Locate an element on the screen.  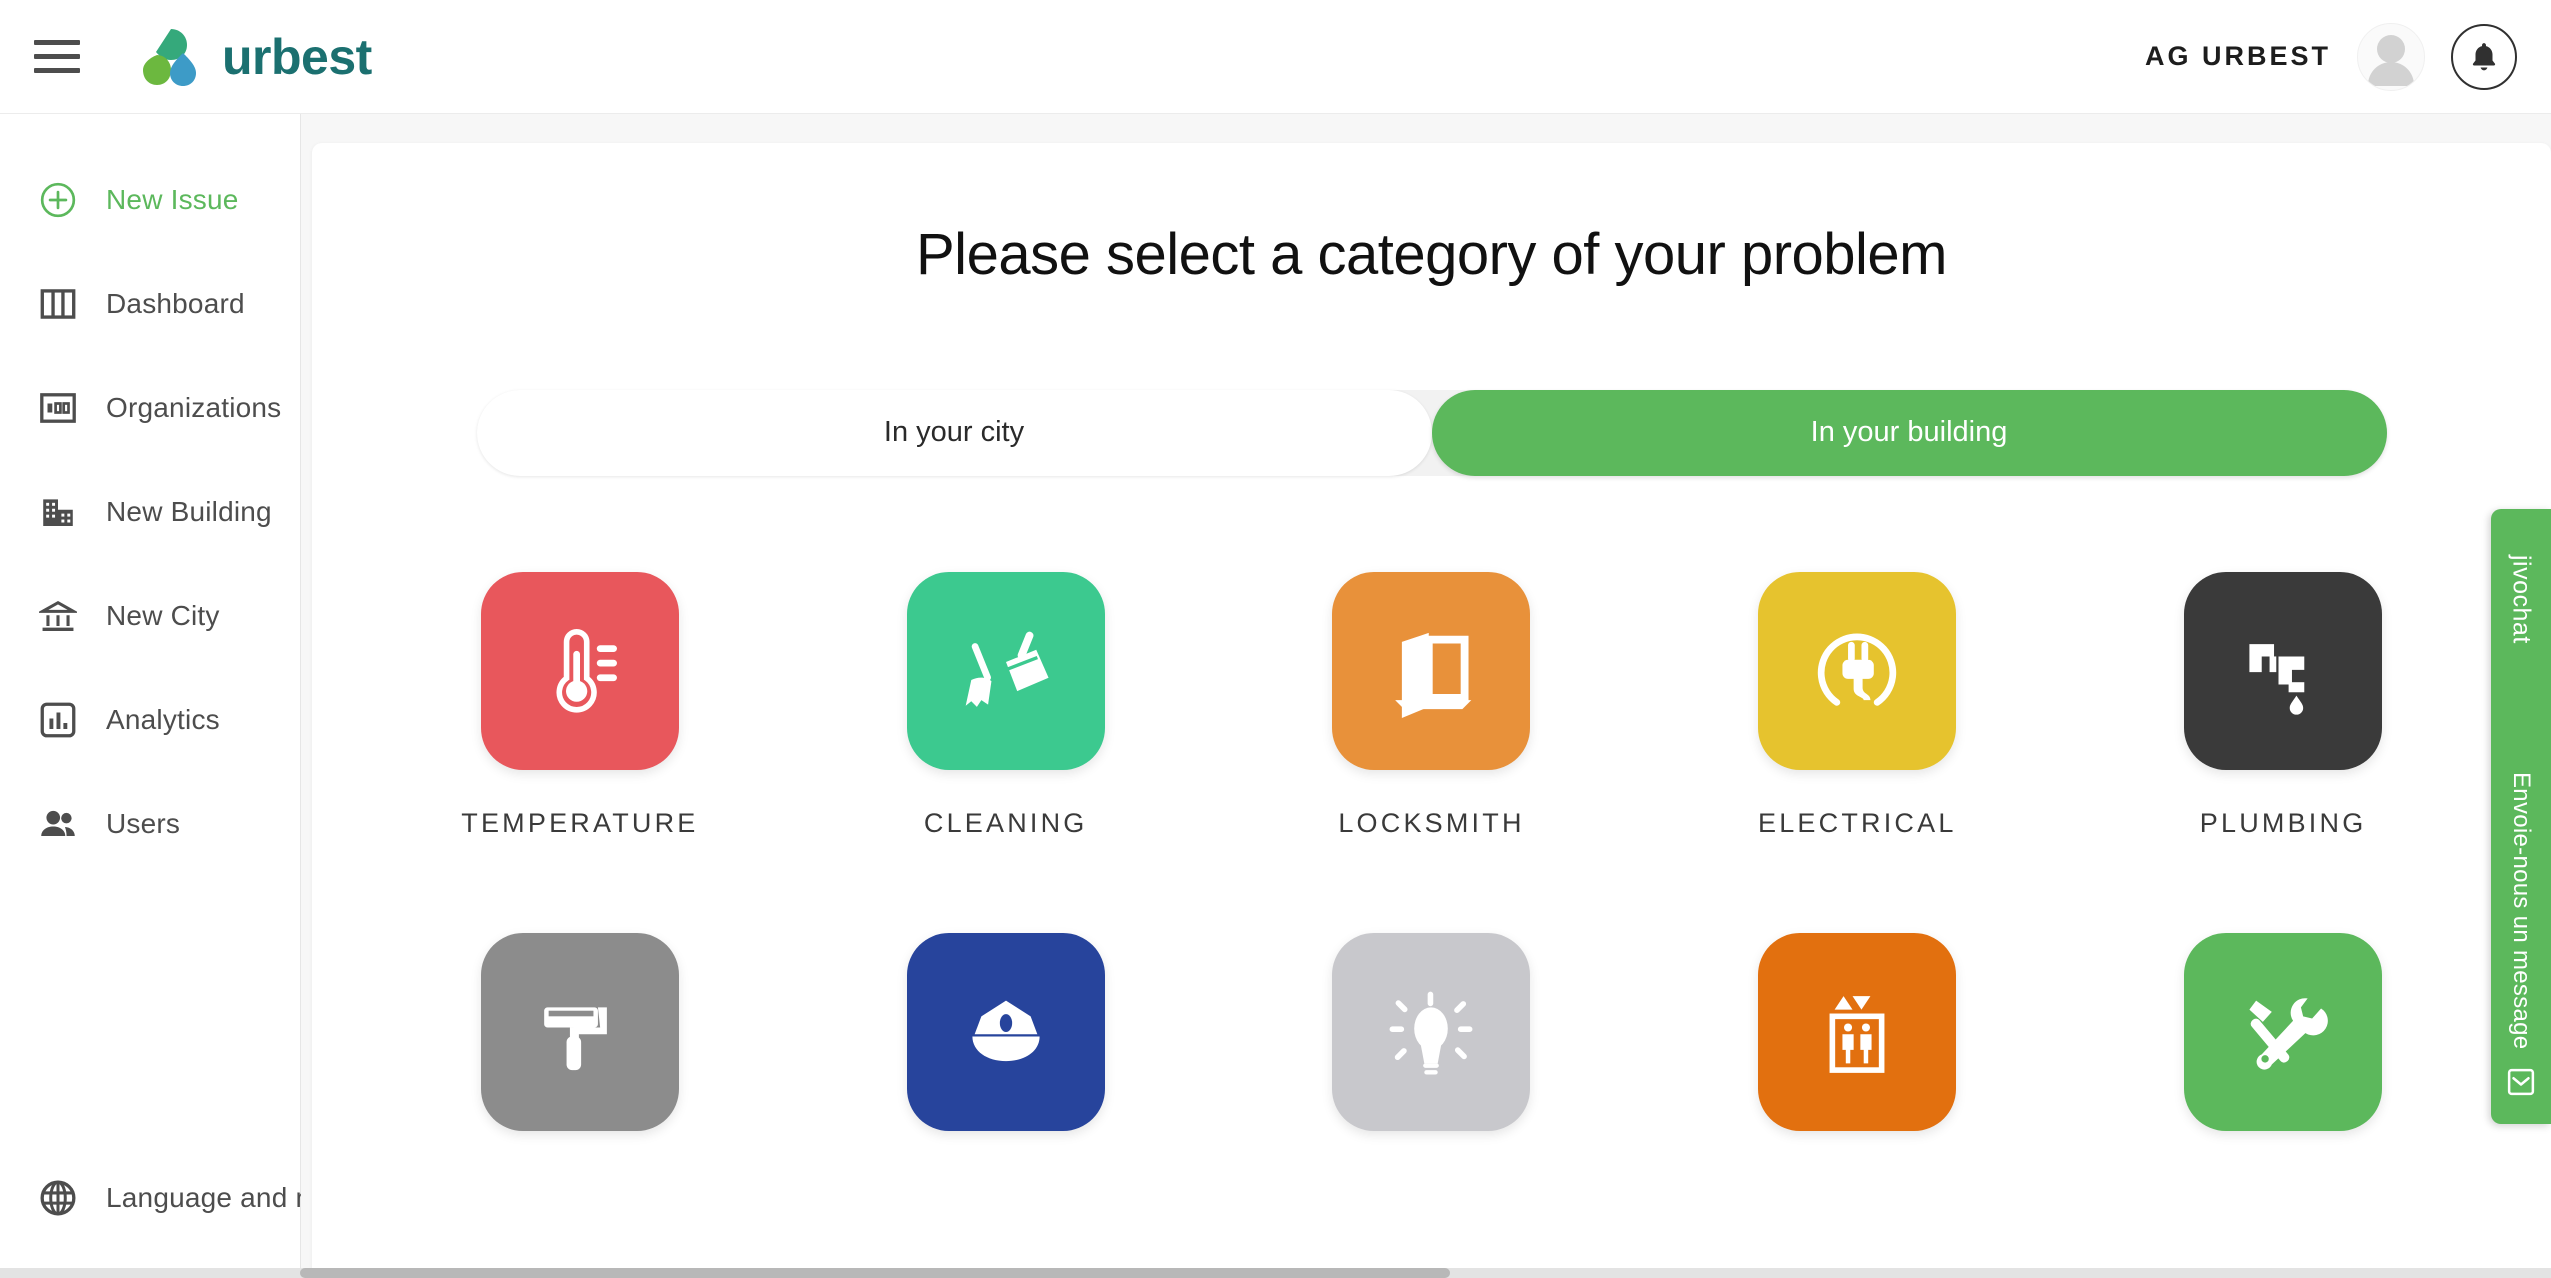
toggle-option-in-your-building: In your building is located at coordinates (1909, 432).